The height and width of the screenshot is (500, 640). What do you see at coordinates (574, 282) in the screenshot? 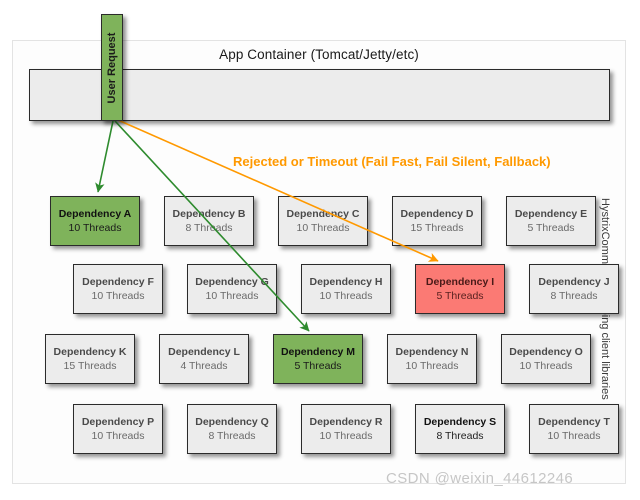
I see `dependency-name: Dependency J` at bounding box center [574, 282].